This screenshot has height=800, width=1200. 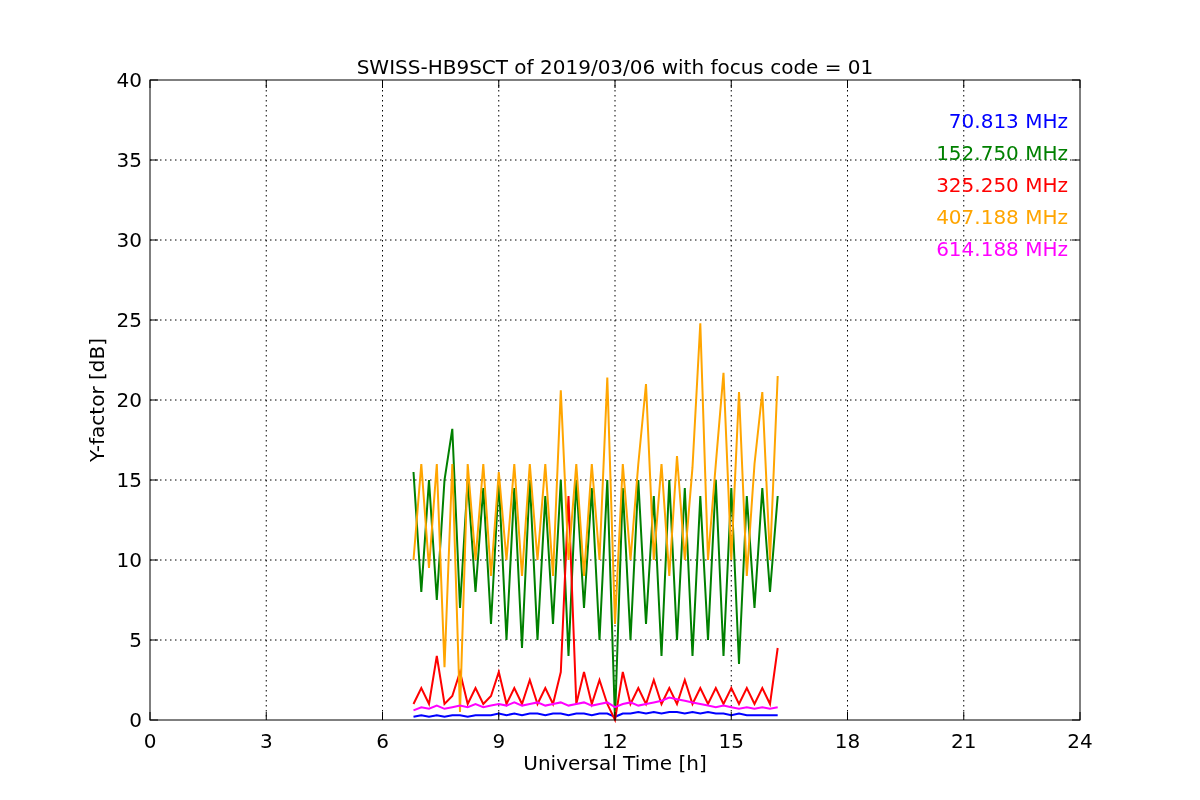 What do you see at coordinates (1080, 741) in the screenshot?
I see `tick-label: 24` at bounding box center [1080, 741].